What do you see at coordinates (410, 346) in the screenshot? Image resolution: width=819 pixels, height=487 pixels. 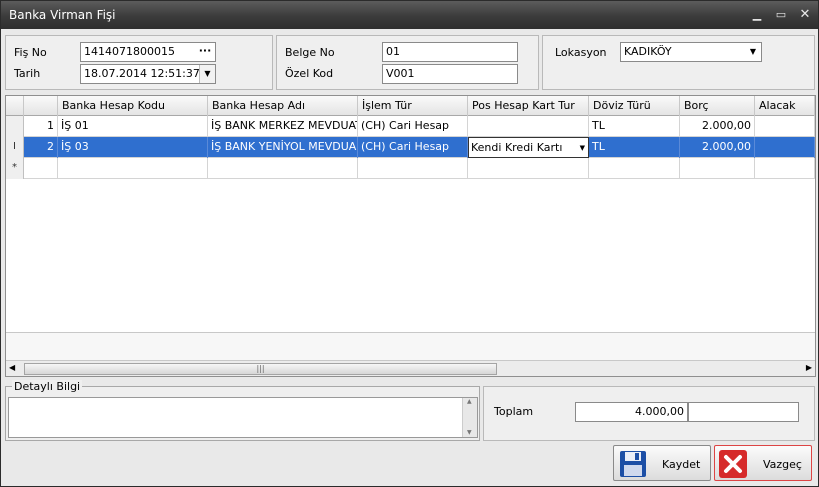 I see `grid-footer` at bounding box center [410, 346].